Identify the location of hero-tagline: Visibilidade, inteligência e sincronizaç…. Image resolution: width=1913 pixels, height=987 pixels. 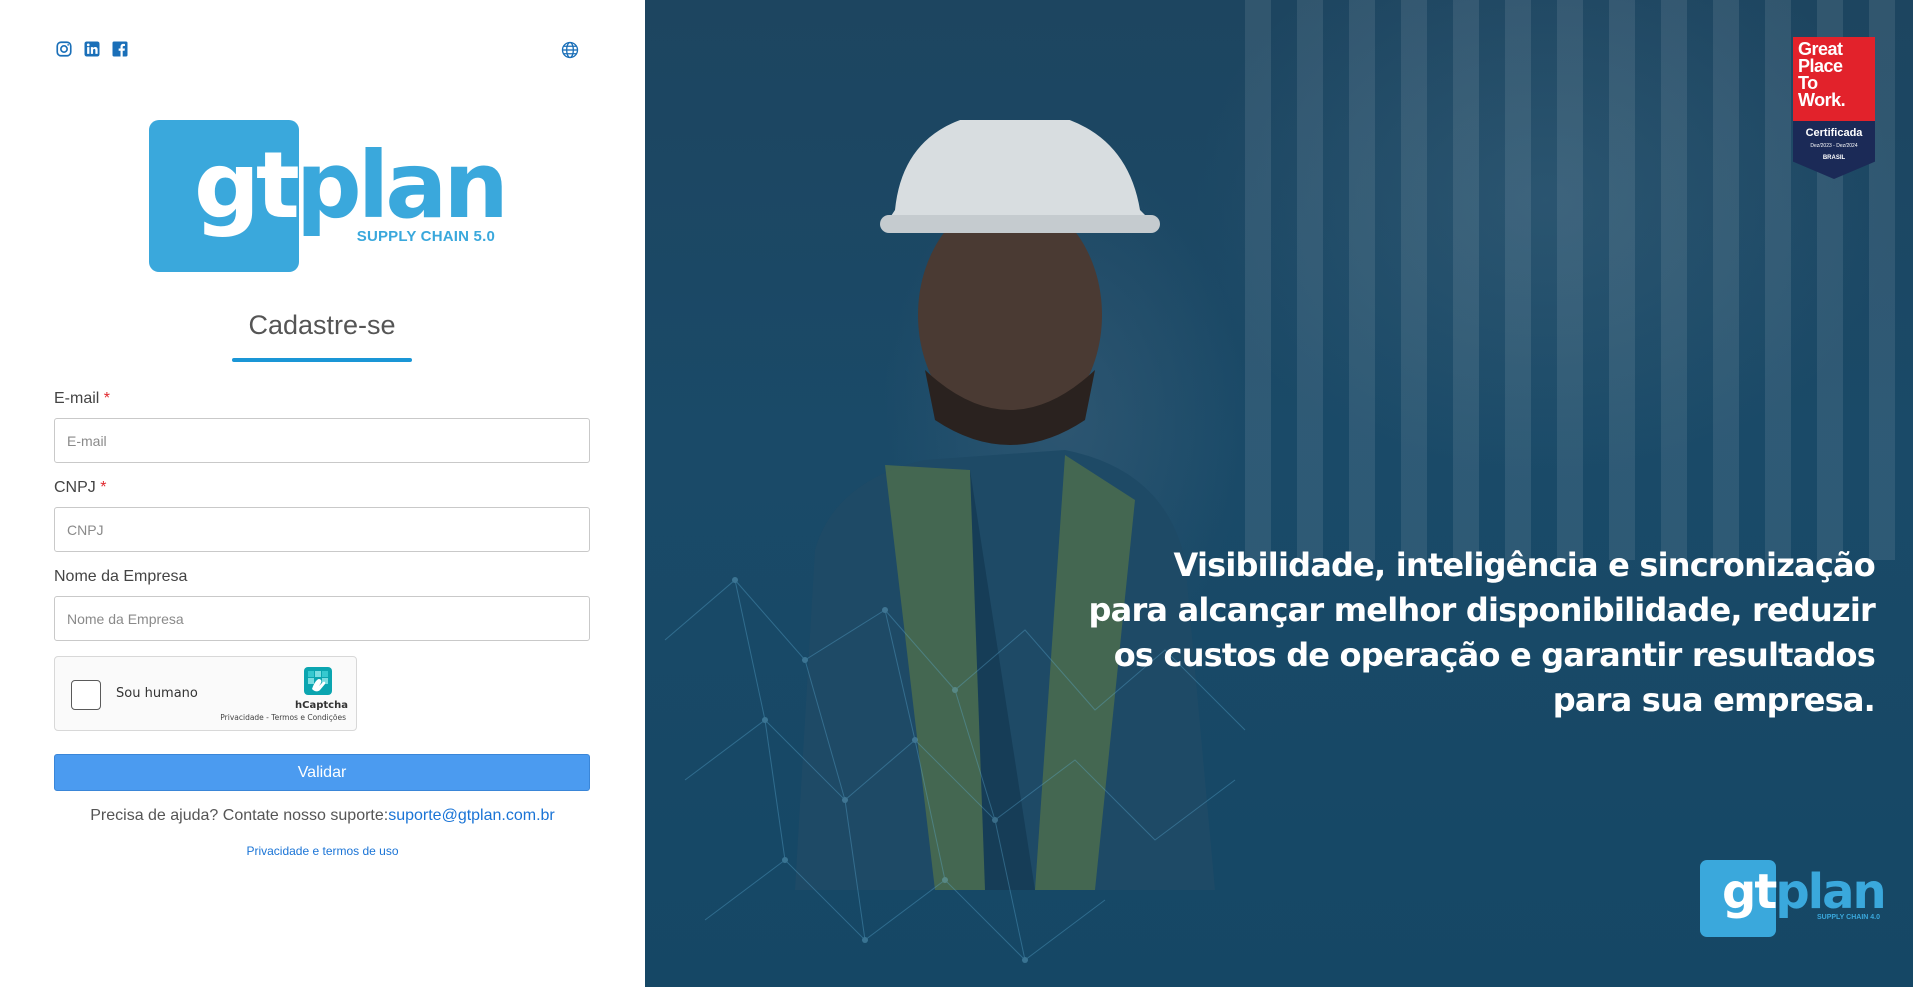
(1482, 632).